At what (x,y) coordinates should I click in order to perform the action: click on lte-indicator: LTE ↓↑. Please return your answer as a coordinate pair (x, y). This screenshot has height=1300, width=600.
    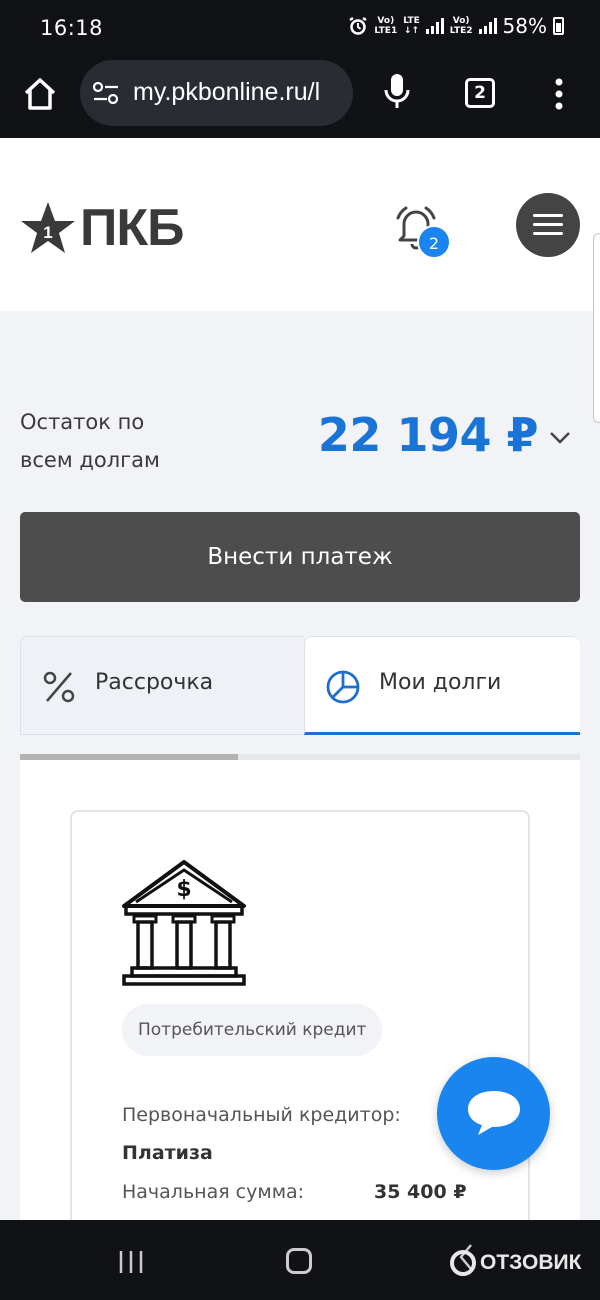
    Looking at the image, I should click on (411, 26).